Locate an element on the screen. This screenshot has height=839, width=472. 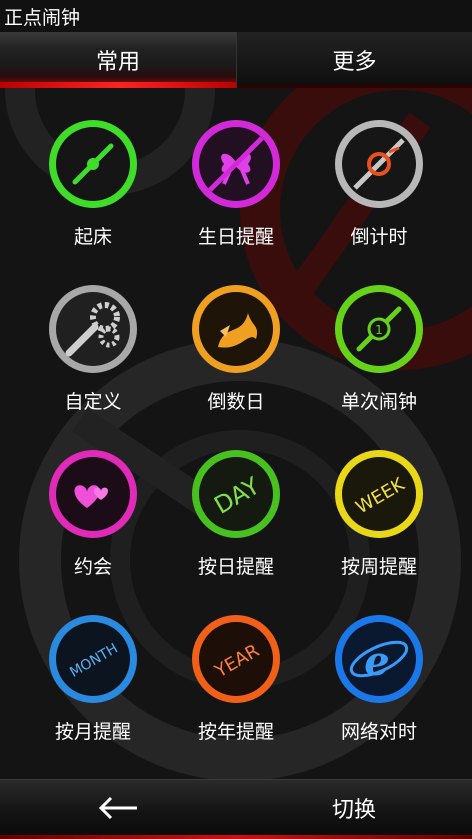
custom-gears-icon is located at coordinates (93, 329).